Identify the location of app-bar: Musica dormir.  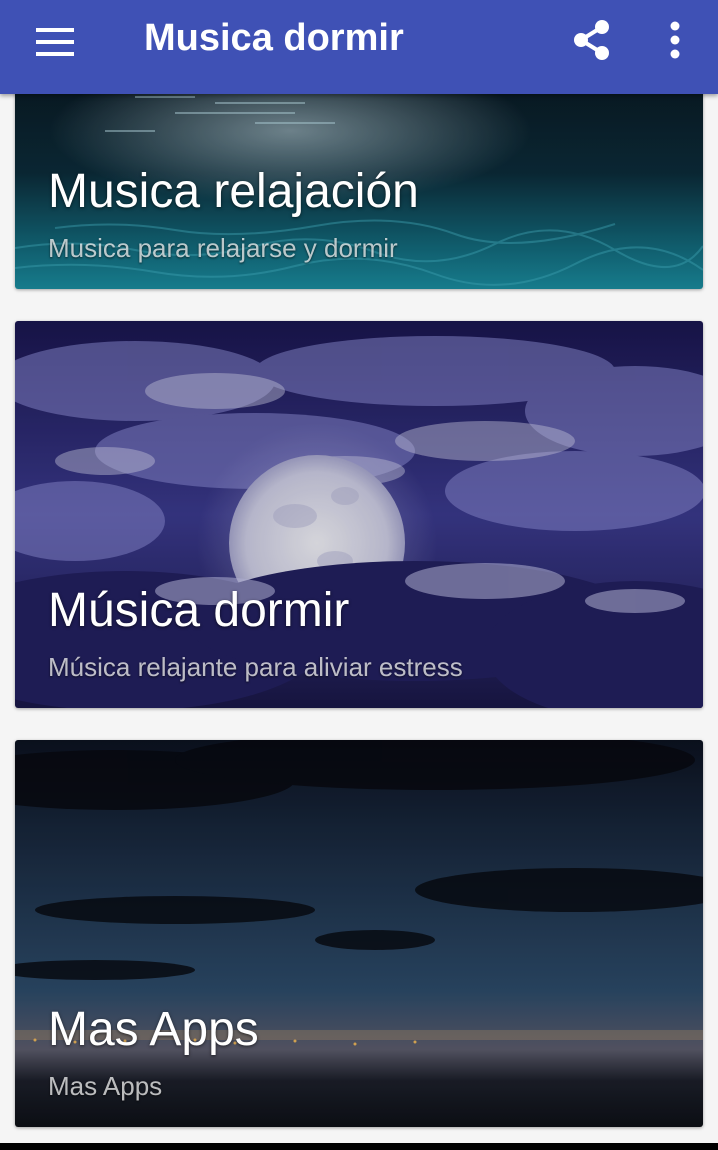
(359, 47).